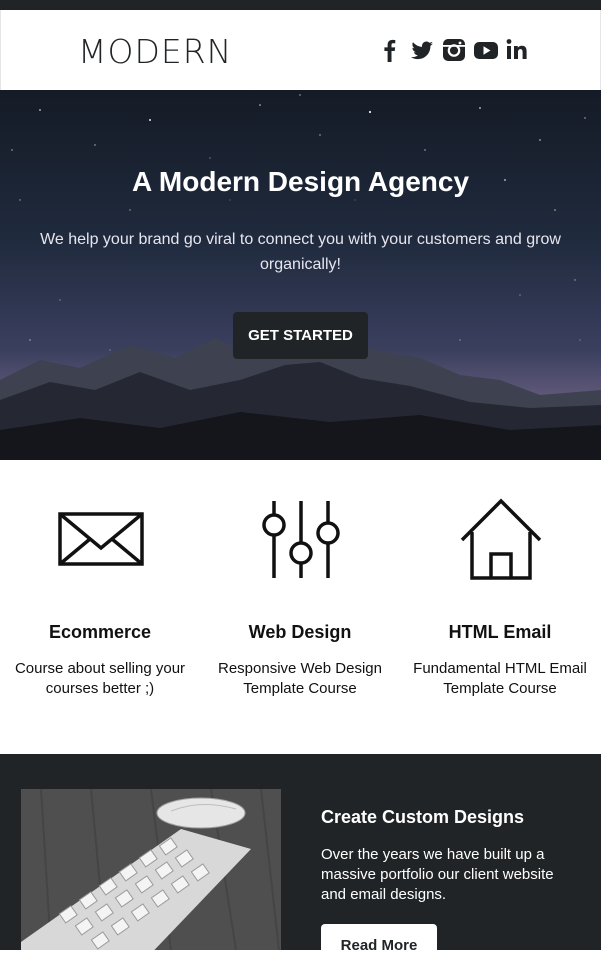 Image resolution: width=601 pixels, height=964 pixels. Describe the element at coordinates (300, 632) in the screenshot. I see `feature-title: Web Design` at that location.